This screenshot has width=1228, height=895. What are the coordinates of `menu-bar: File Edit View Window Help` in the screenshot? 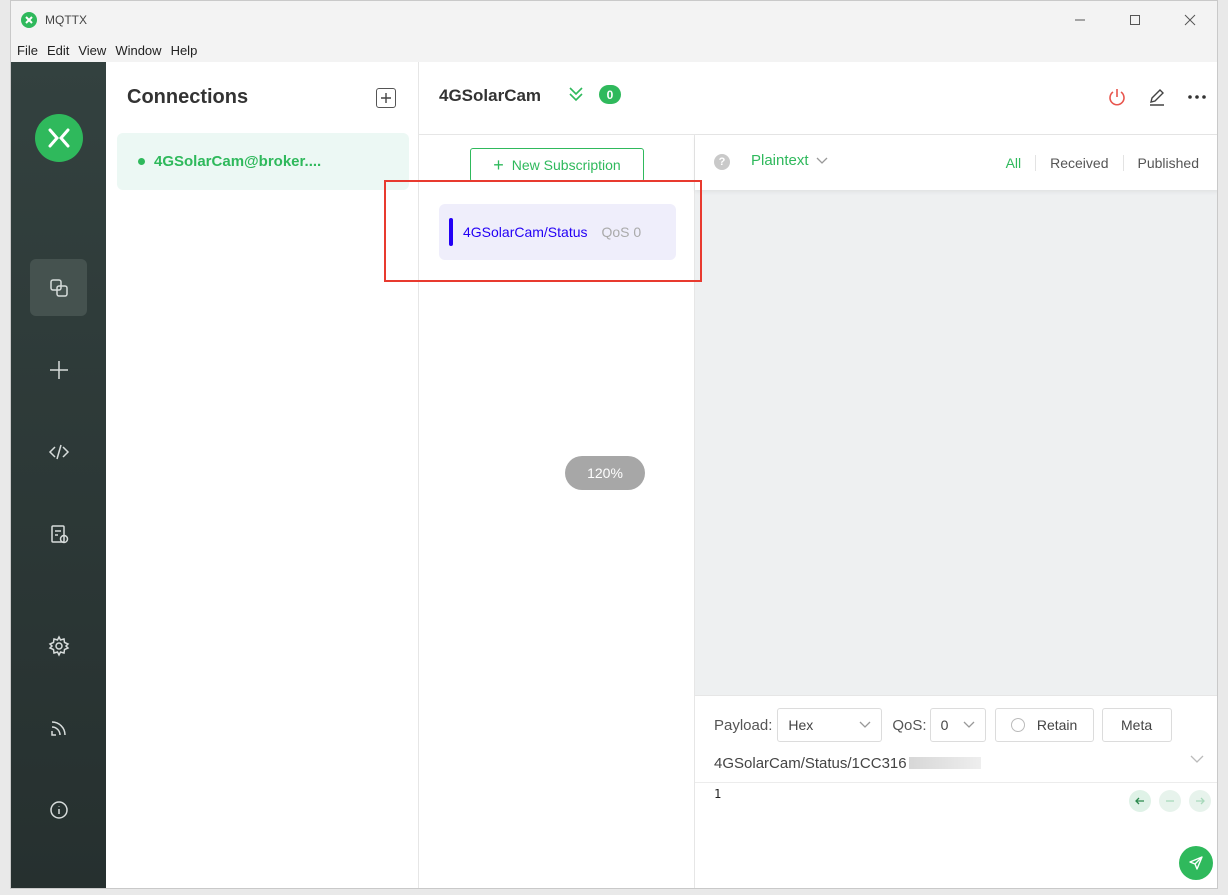 It's located at (614, 50).